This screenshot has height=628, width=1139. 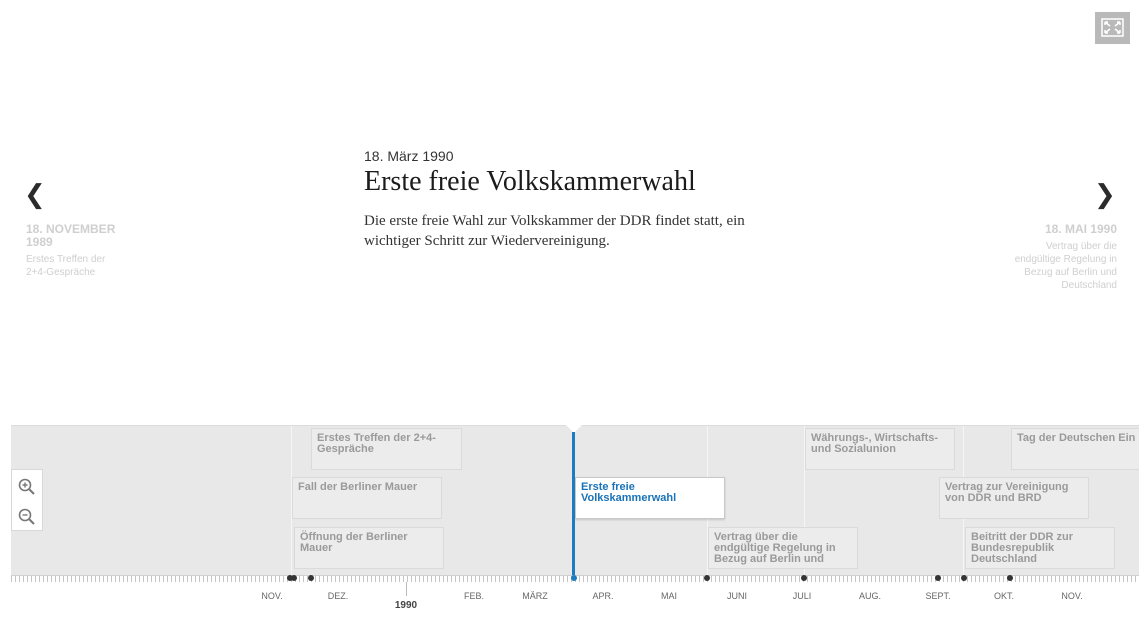 I want to click on month-label: AUG., so click(x=869, y=596).